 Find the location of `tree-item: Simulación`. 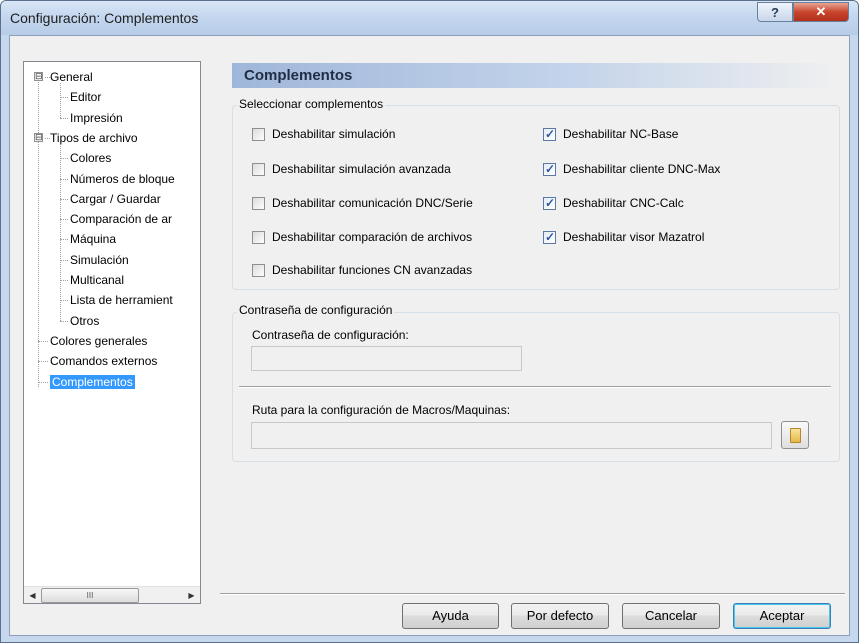

tree-item: Simulación is located at coordinates (99, 260).